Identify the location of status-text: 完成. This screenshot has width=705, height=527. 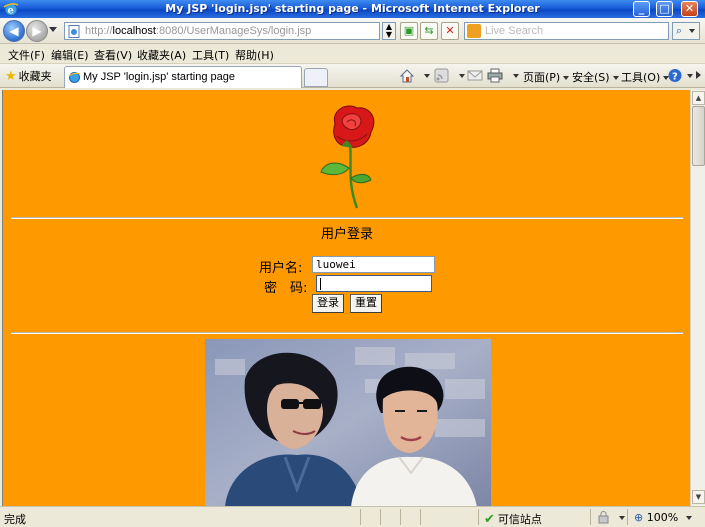
(15, 519).